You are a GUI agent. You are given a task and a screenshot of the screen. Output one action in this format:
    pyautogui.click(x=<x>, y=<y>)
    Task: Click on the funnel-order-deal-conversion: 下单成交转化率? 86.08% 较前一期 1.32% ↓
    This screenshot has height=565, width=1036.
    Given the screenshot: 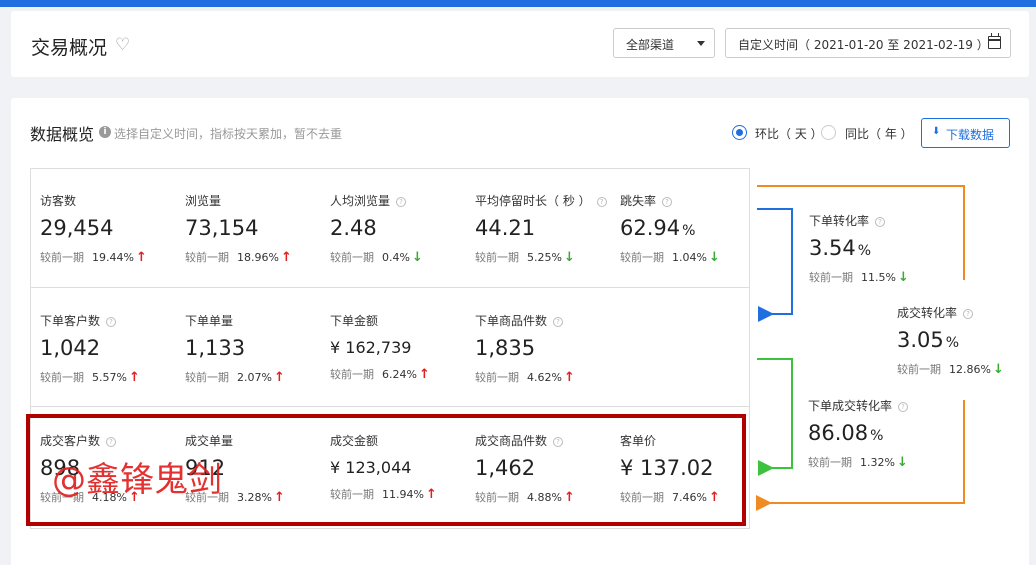 What is the action you would take?
    pyautogui.click(x=878, y=433)
    